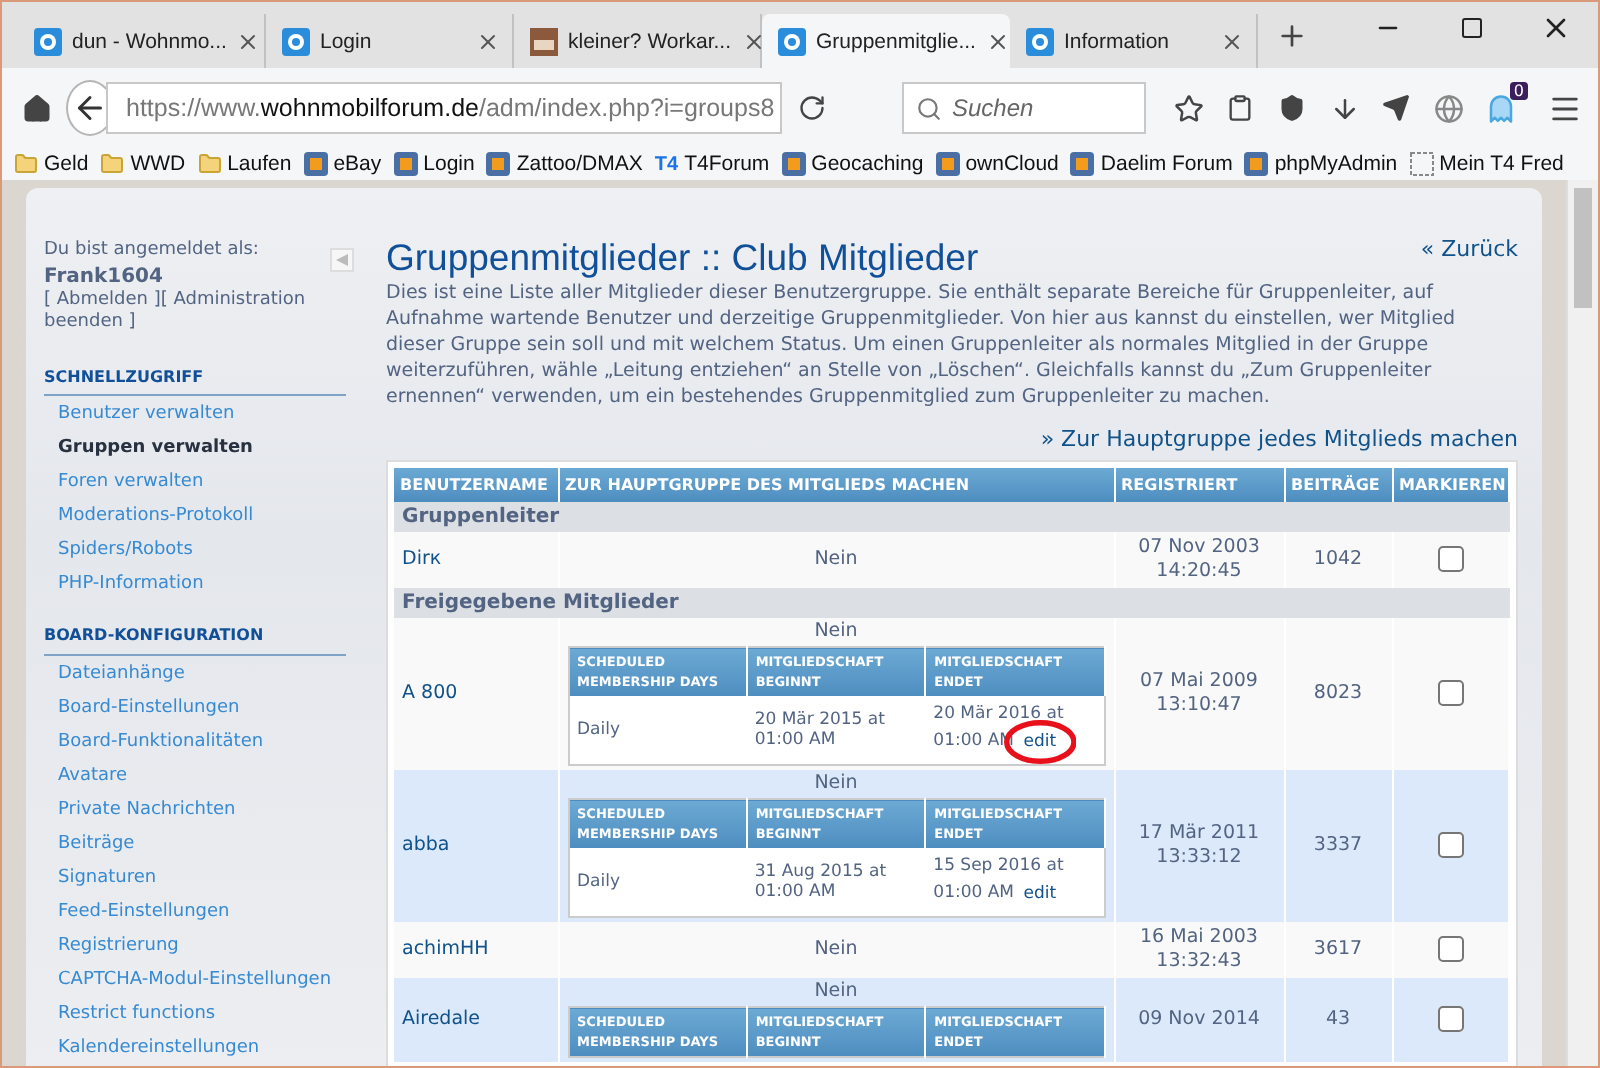  What do you see at coordinates (812, 108) in the screenshot?
I see `reload-icon` at bounding box center [812, 108].